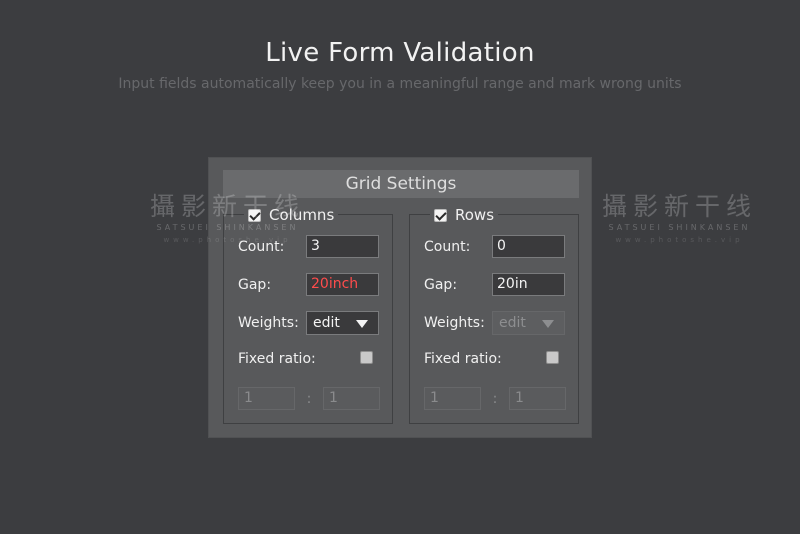  What do you see at coordinates (537, 398) in the screenshot?
I see `rows-ratio-b-input: 1` at bounding box center [537, 398].